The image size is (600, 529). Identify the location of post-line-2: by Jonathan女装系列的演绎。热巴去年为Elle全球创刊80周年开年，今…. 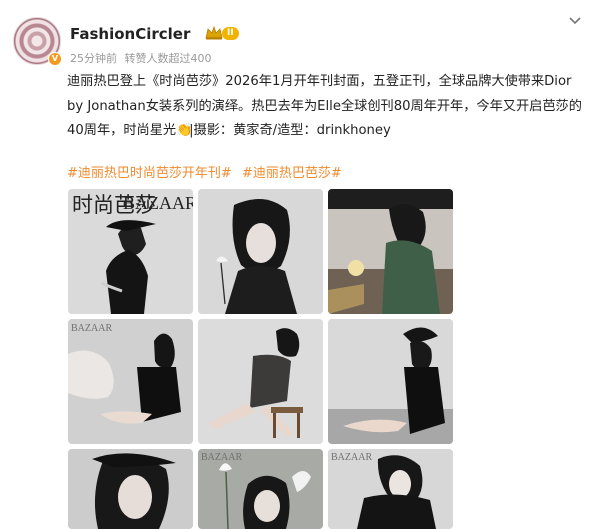
(324, 106).